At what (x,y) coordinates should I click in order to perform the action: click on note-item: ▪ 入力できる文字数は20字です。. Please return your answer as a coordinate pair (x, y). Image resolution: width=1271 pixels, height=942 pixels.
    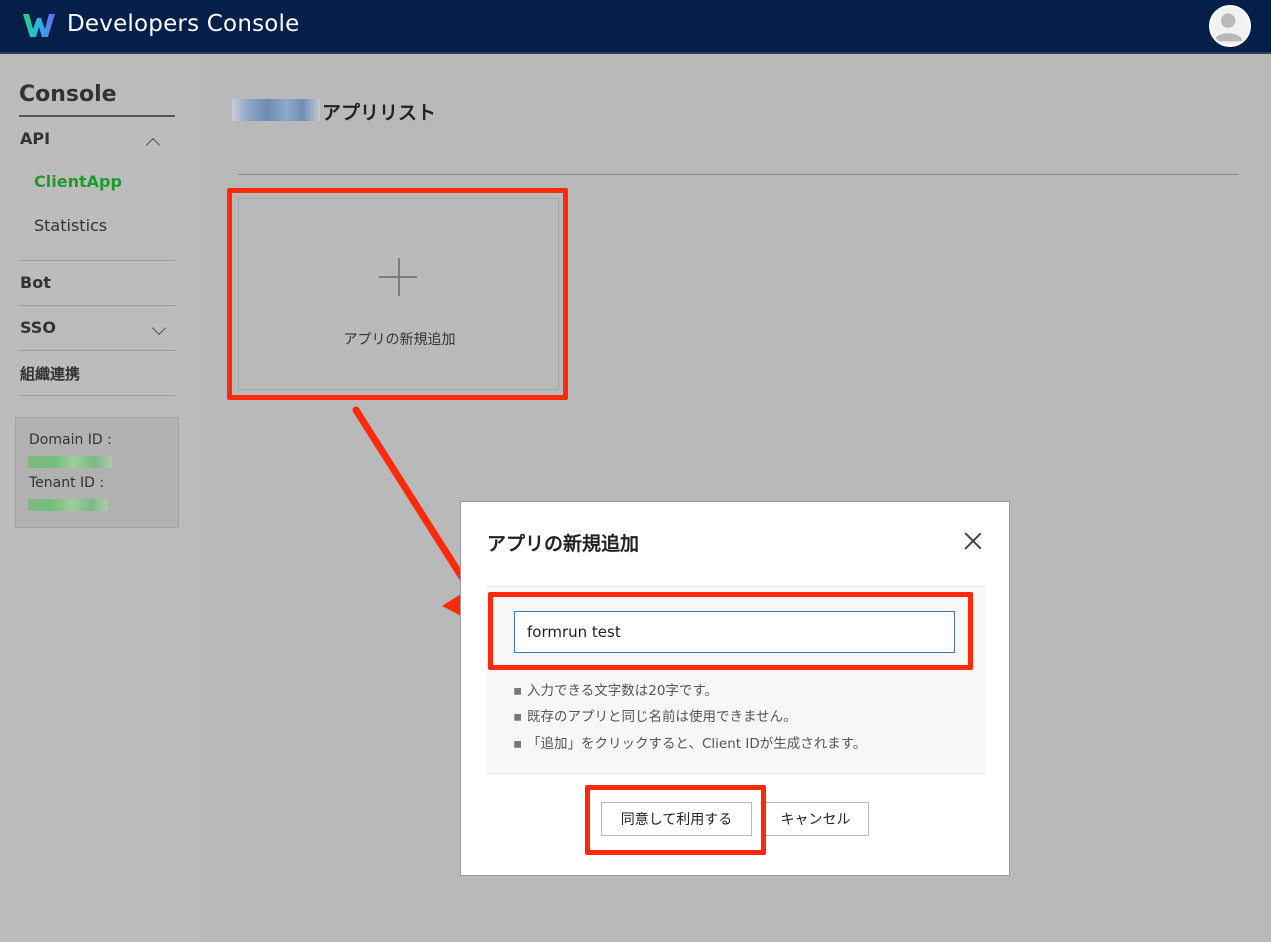
    Looking at the image, I should click on (616, 691).